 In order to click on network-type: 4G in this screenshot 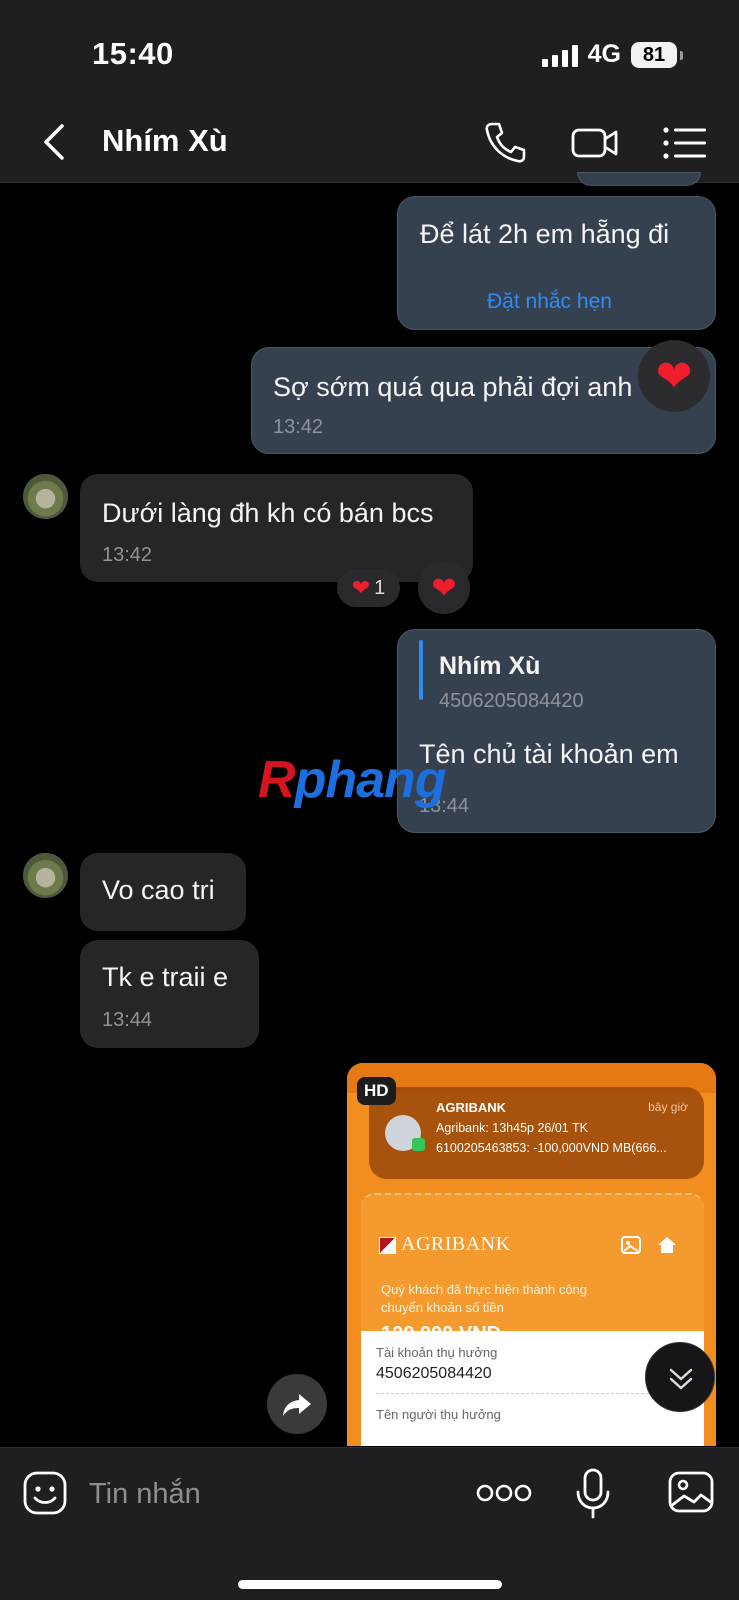, I will do `click(604, 54)`.